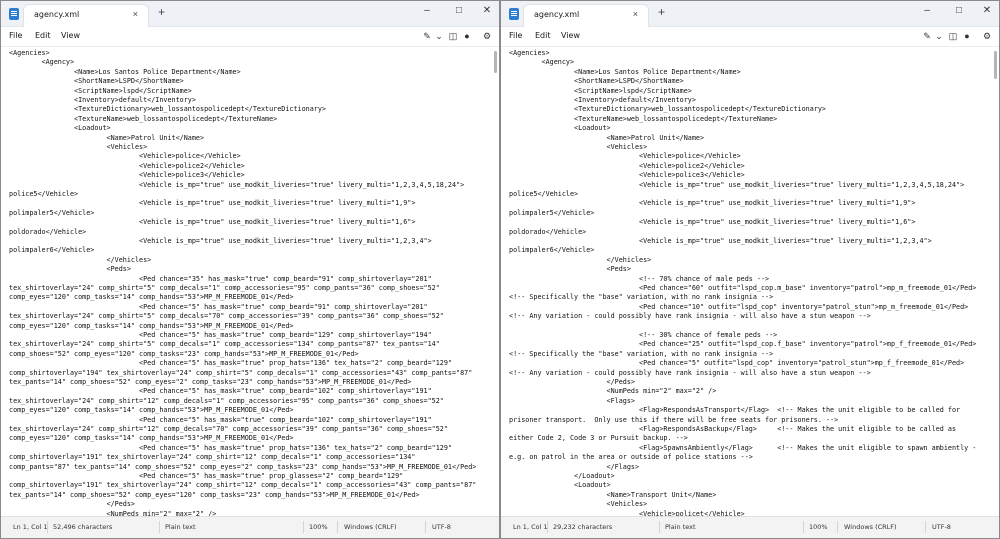 The width and height of the screenshot is (1000, 539). What do you see at coordinates (83, 527) in the screenshot?
I see `character-count: 52,496 characters` at bounding box center [83, 527].